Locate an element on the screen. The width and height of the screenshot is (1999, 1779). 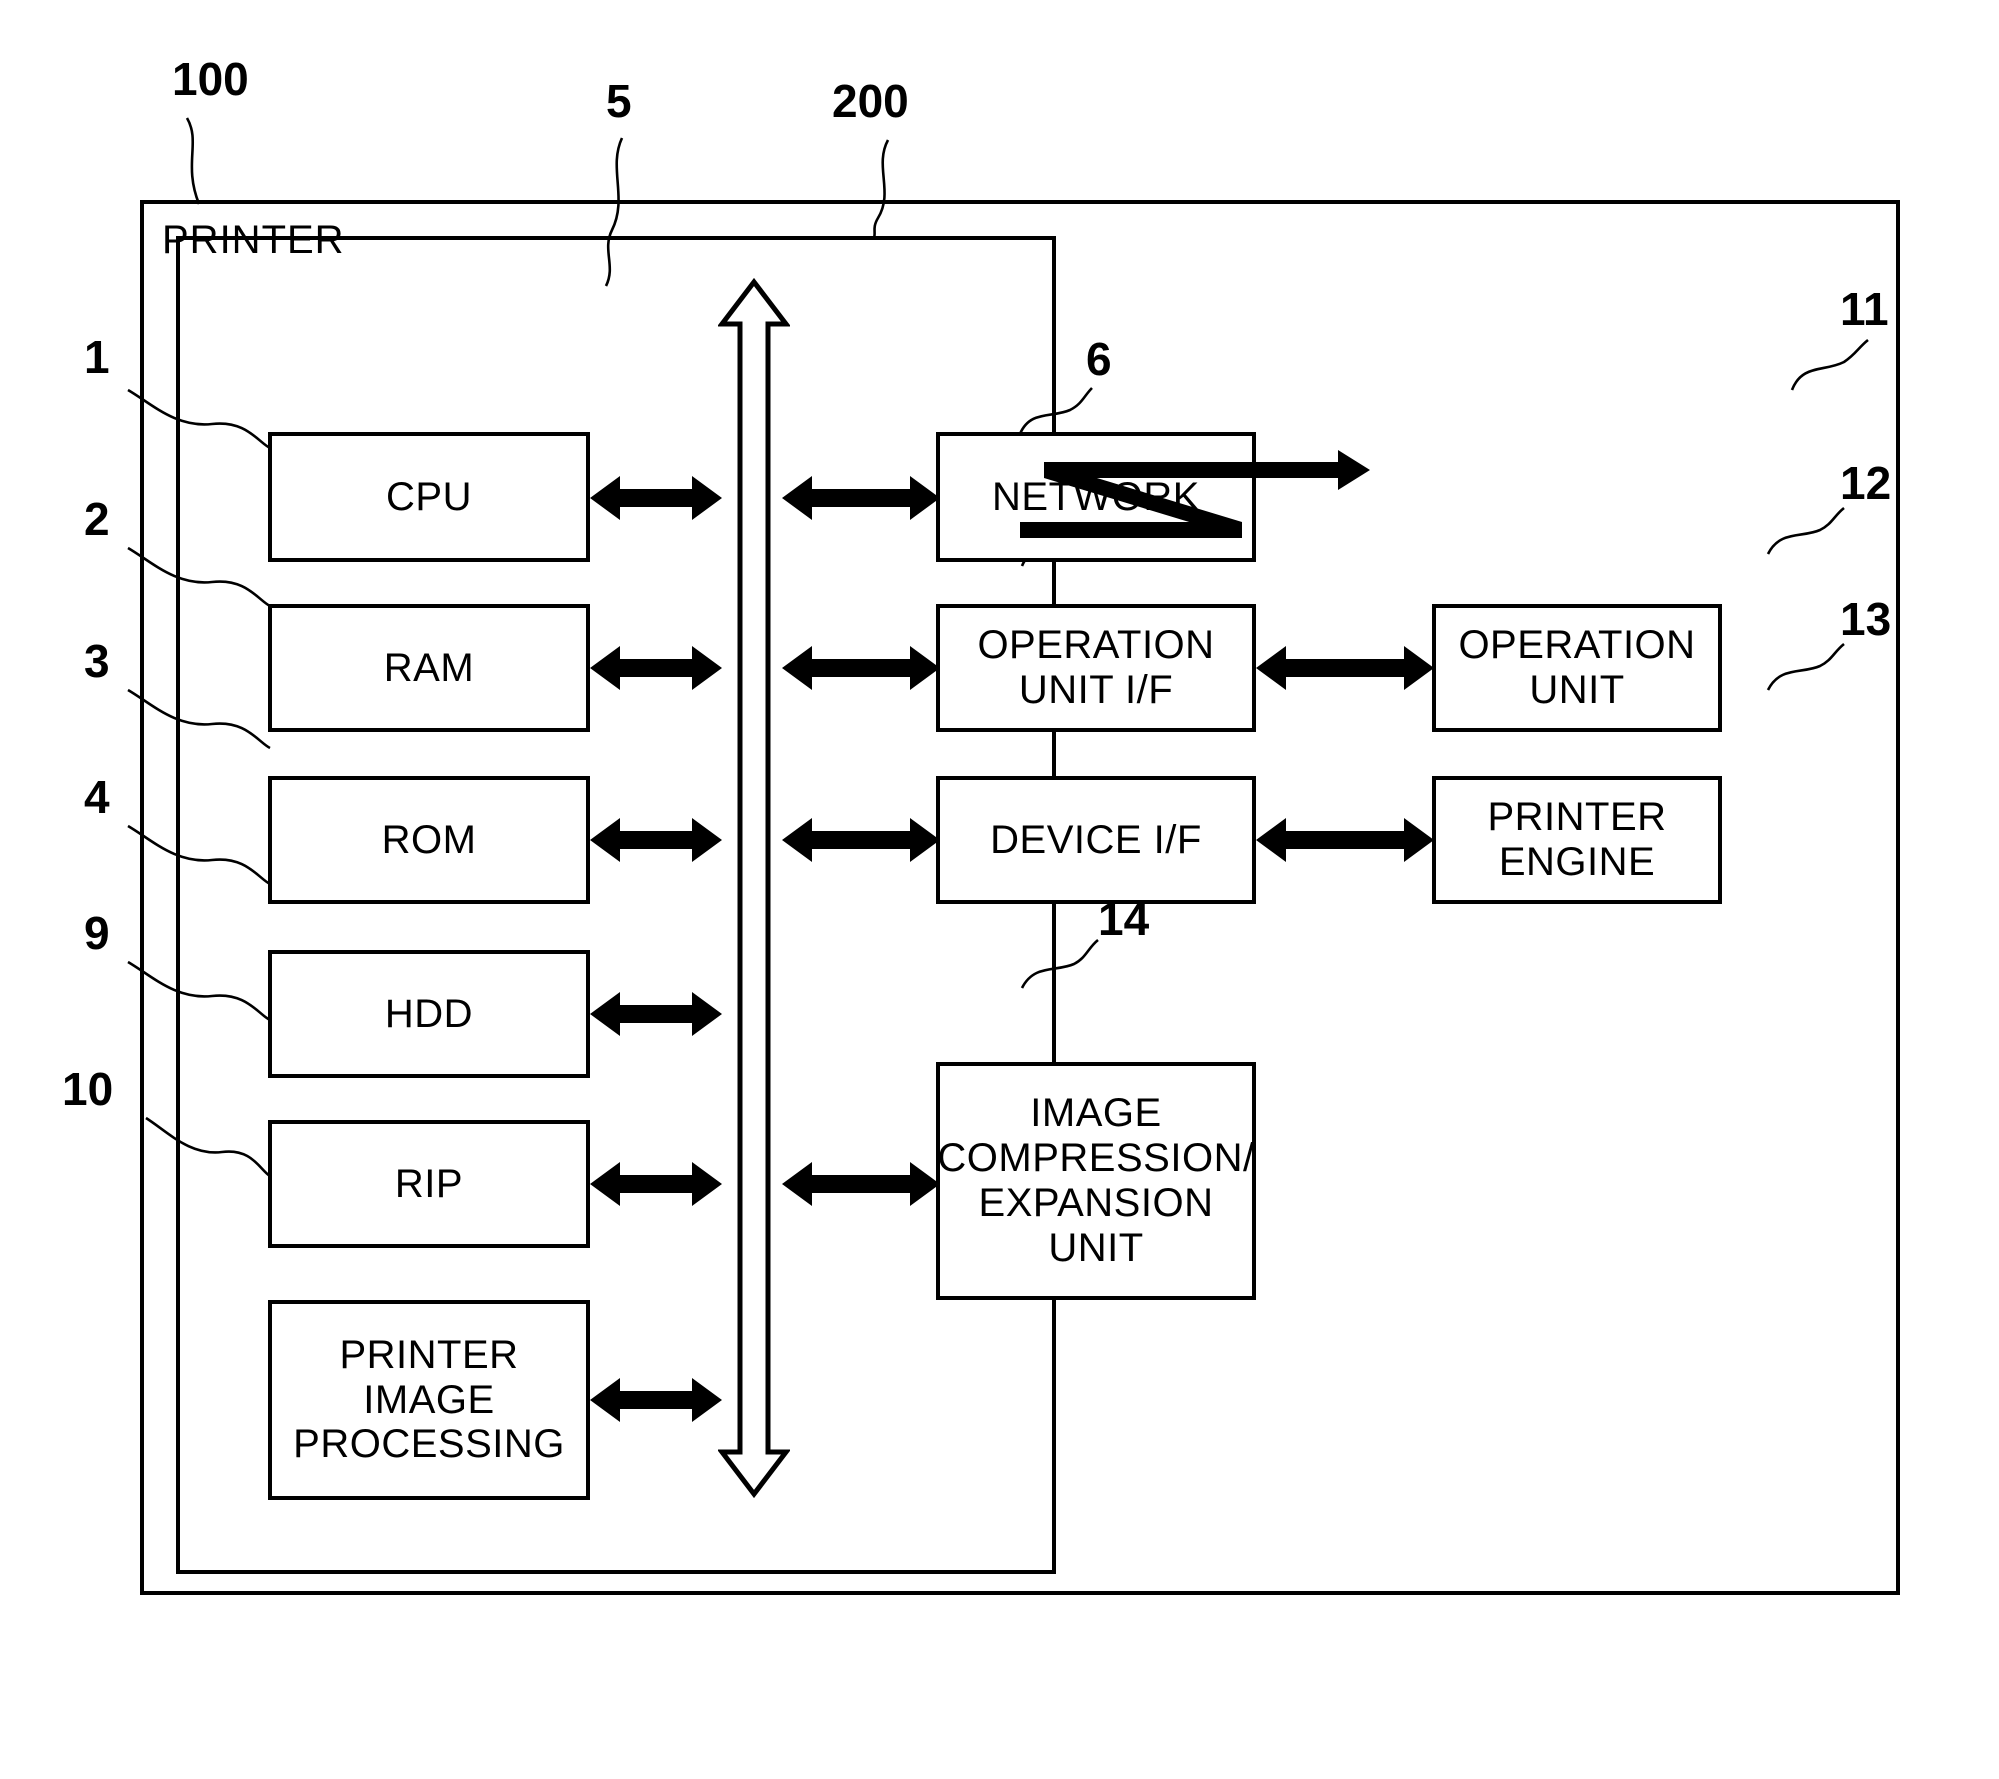
block-ram-label: RAM is located at coordinates (429, 667).